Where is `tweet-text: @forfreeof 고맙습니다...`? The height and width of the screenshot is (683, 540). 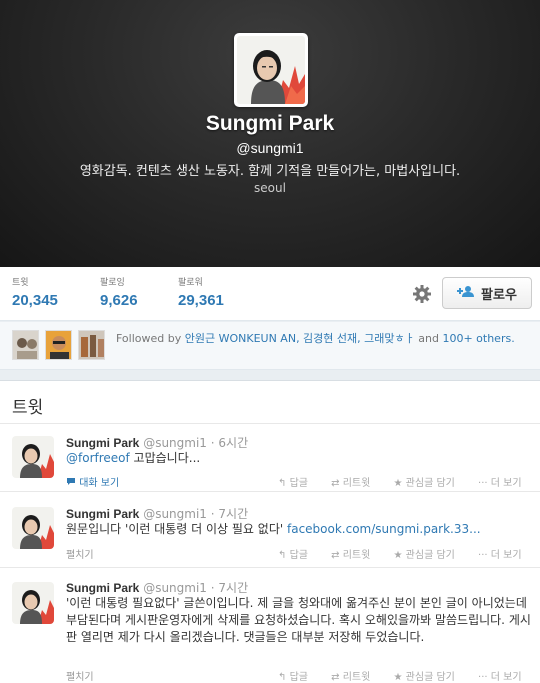
tweet-text: @forfreeof 고맙습니다... is located at coordinates (298, 458).